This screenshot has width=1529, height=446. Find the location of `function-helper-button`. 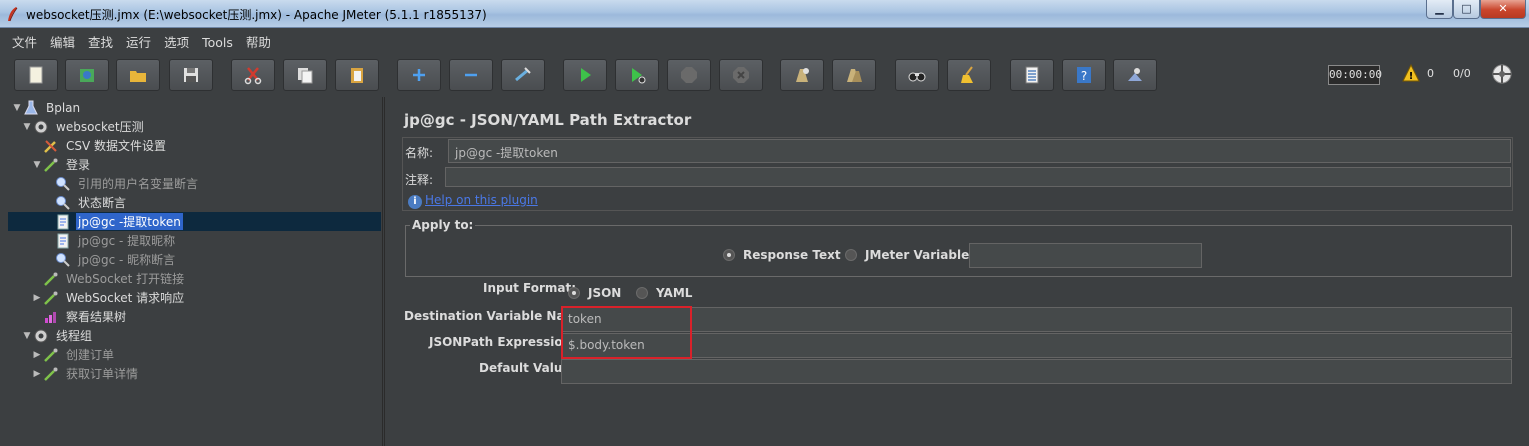

function-helper-button is located at coordinates (1032, 75).